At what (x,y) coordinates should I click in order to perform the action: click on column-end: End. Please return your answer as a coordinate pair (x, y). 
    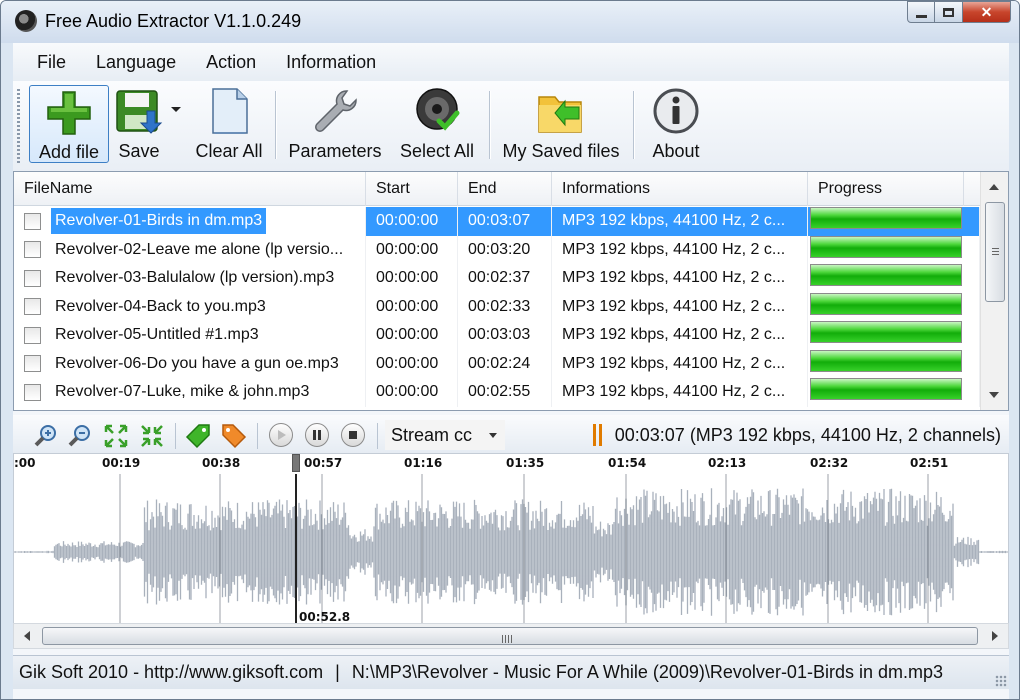
    Looking at the image, I should click on (505, 189).